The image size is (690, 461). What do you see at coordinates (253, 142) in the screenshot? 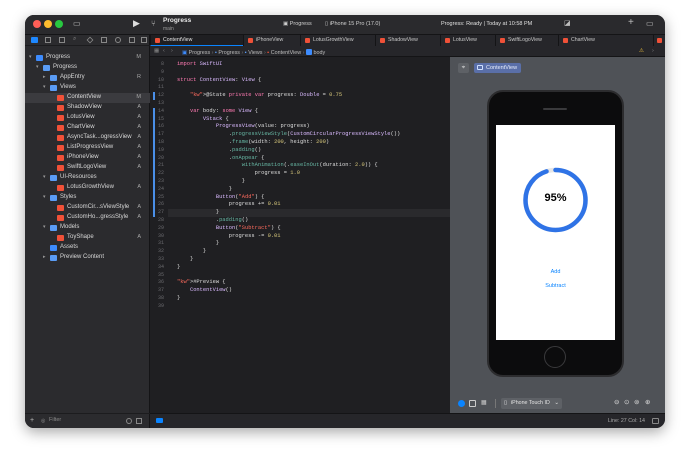
I see `code-line: .frame(width: 200, height: 200)` at bounding box center [253, 142].